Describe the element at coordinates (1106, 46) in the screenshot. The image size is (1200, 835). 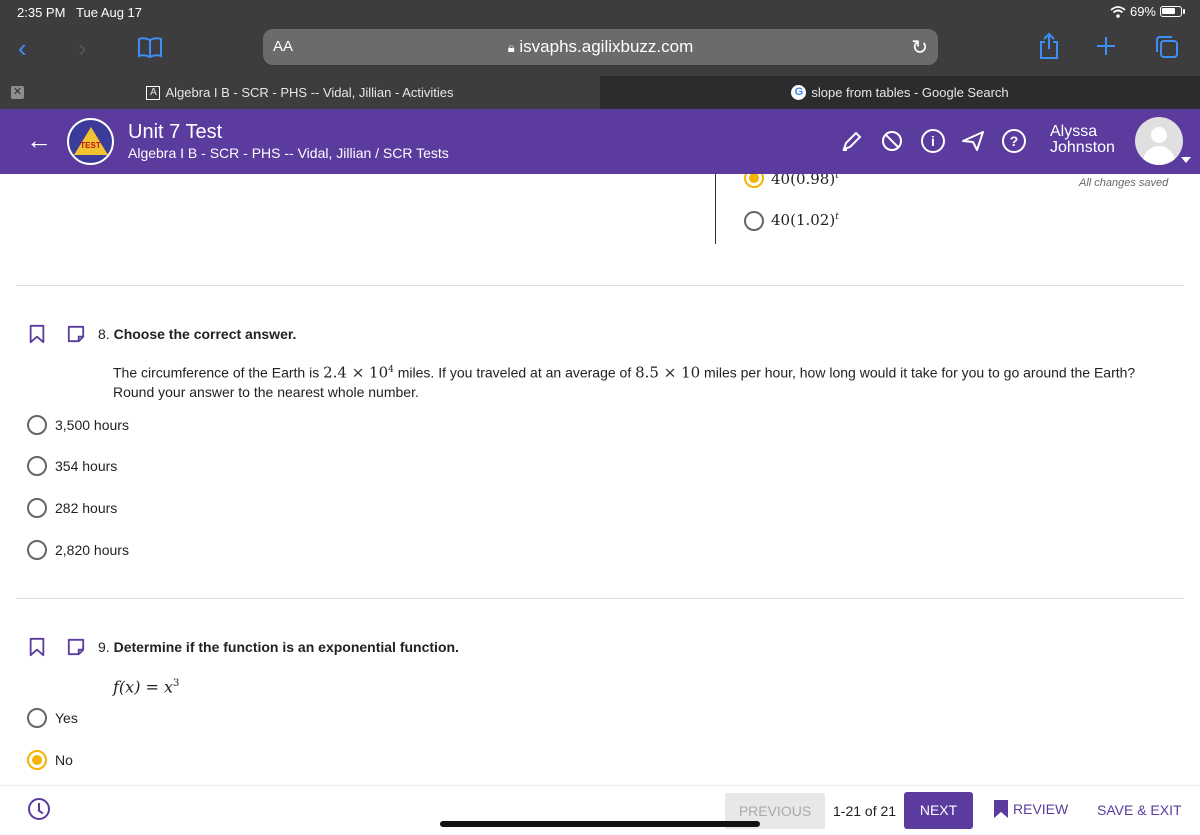
I see `new-tab-icon` at that location.